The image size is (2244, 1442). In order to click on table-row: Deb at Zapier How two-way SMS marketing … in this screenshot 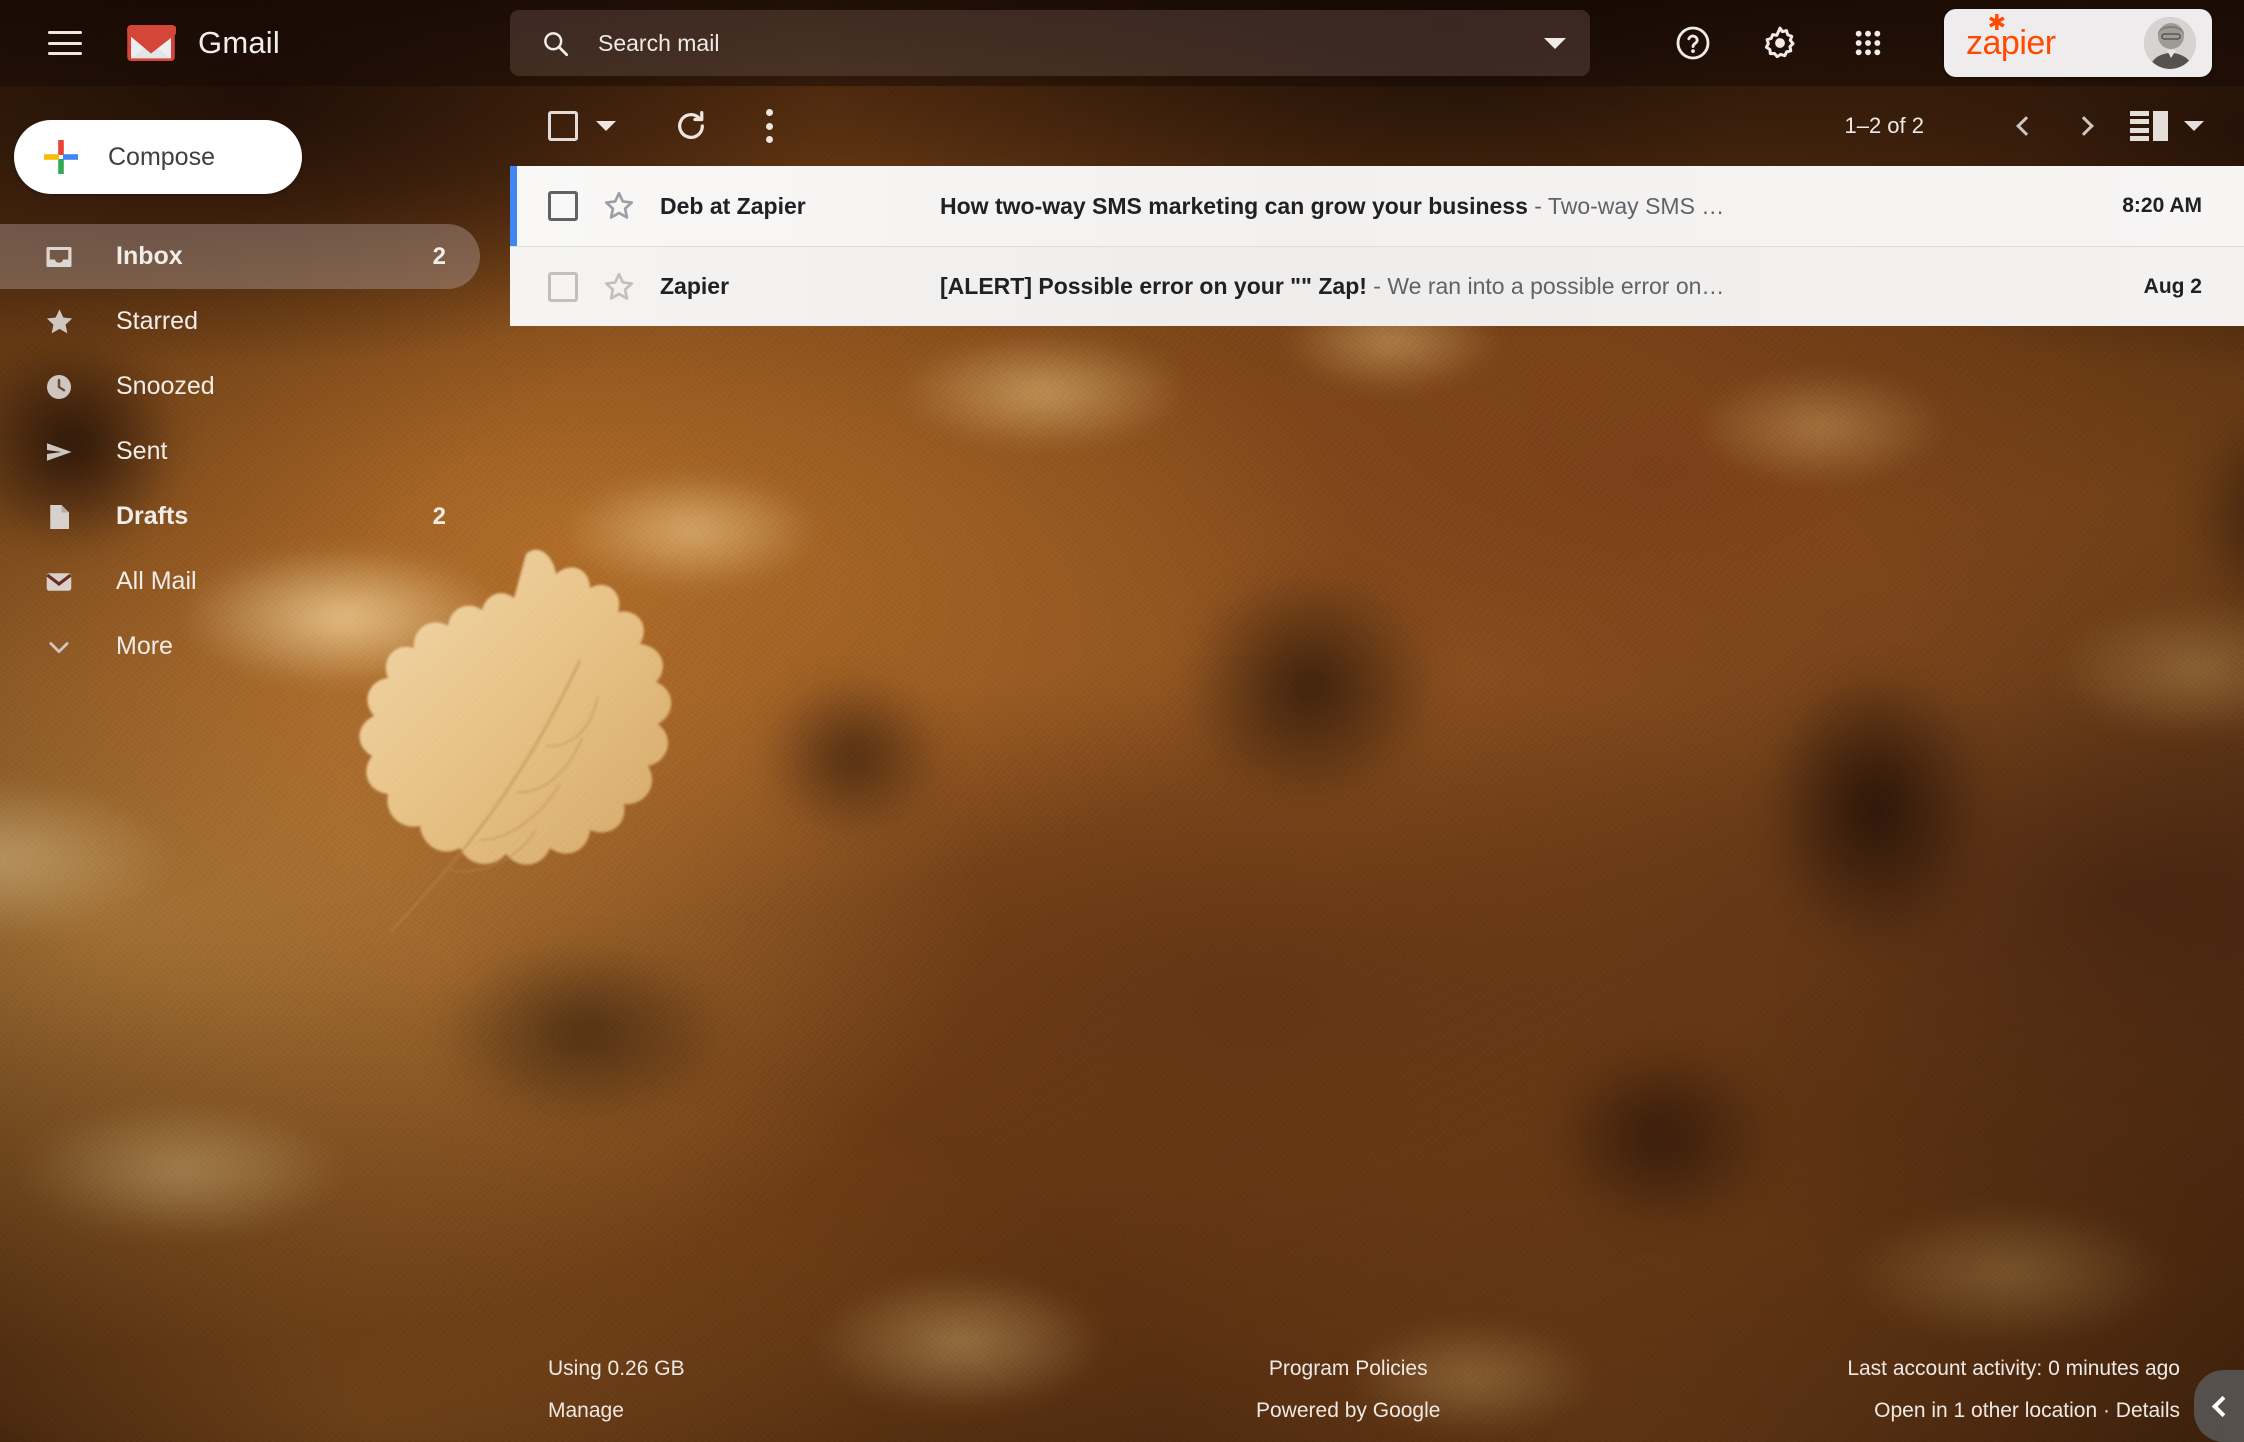, I will do `click(1377, 206)`.